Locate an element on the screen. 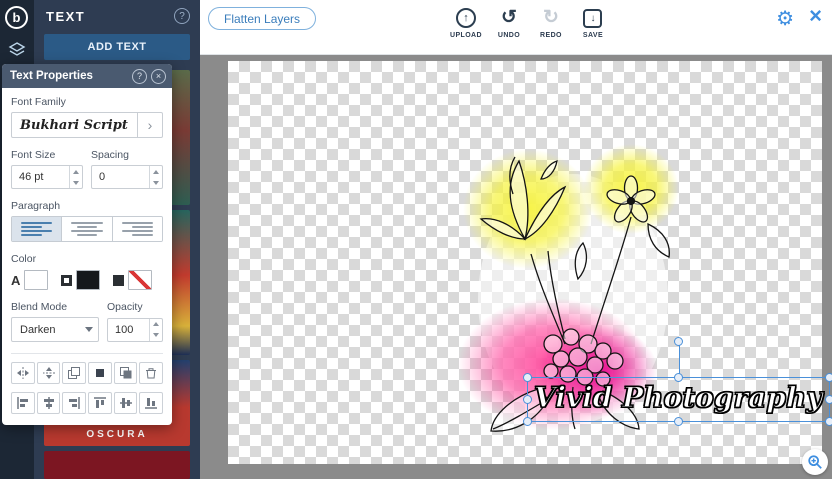 Image resolution: width=832 pixels, height=479 pixels. align-right-button is located at coordinates (136, 229).